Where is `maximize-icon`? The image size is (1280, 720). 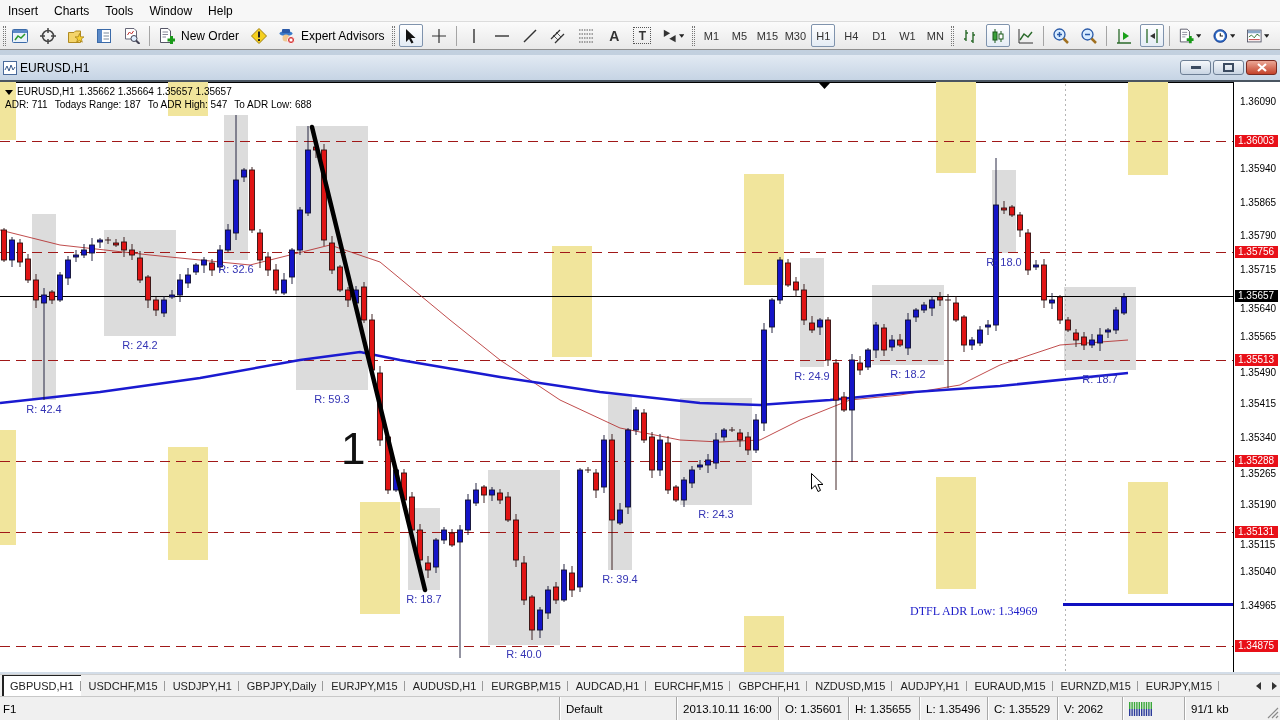
maximize-icon is located at coordinates (1228, 67).